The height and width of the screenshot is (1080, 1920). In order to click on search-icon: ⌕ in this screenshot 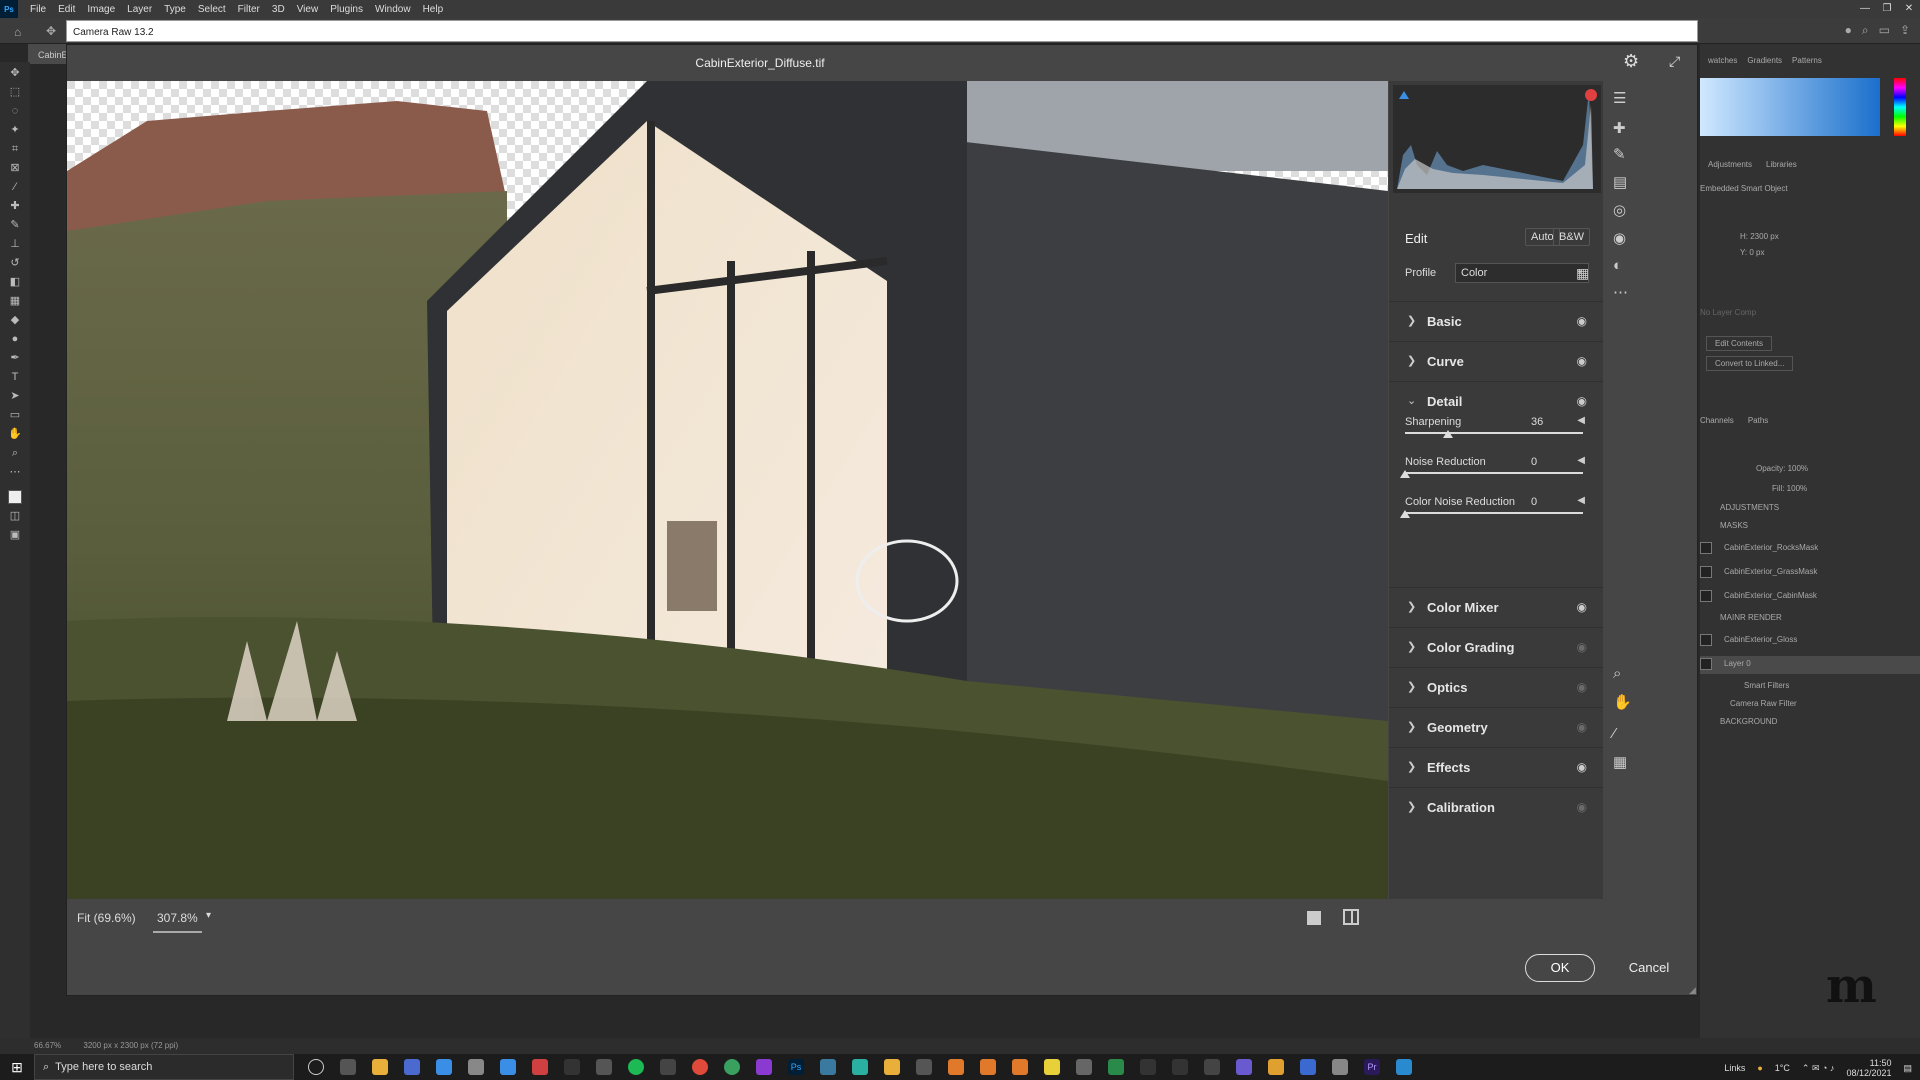, I will do `click(1865, 30)`.